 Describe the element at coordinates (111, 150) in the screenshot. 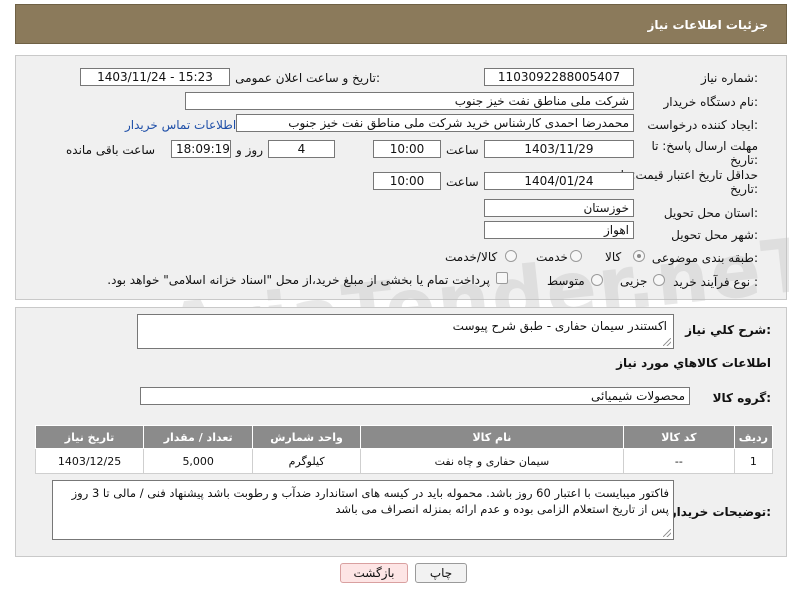

I see `remaining-time-label: ساعت باقی مانده` at that location.